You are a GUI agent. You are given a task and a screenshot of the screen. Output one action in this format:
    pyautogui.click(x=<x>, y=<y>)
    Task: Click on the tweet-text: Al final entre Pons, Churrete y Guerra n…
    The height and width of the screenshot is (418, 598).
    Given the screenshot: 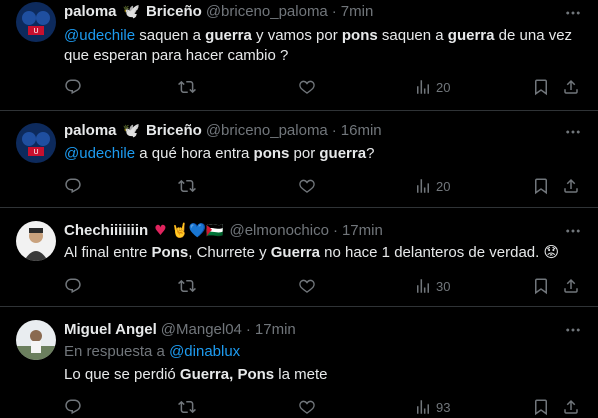 What is the action you would take?
    pyautogui.click(x=323, y=253)
    